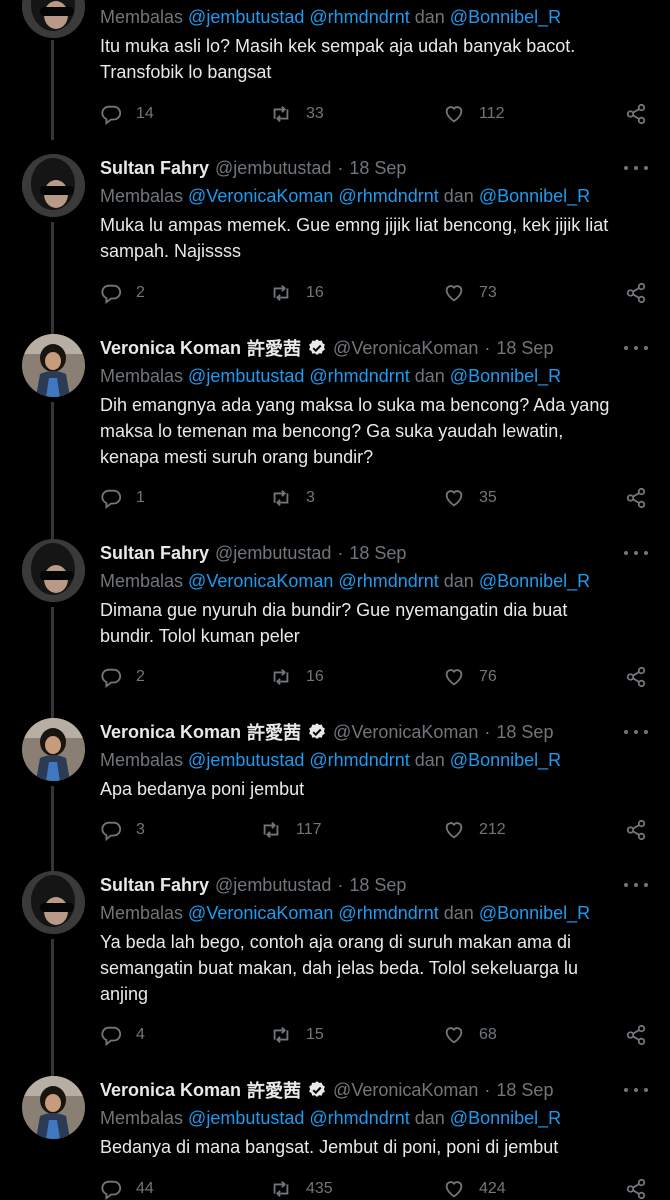  I want to click on avatar-image, so click(53, 749).